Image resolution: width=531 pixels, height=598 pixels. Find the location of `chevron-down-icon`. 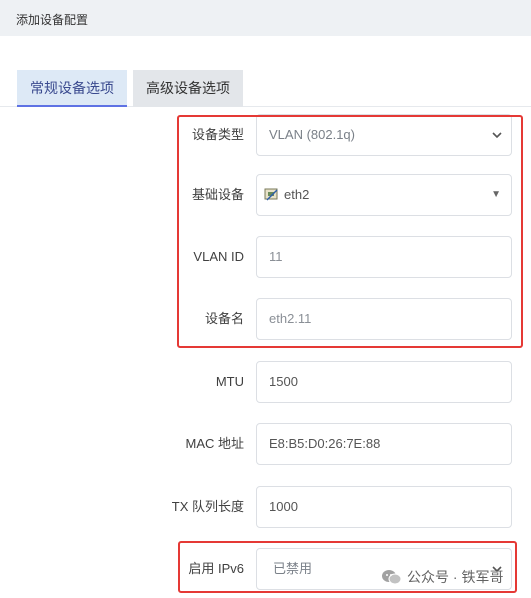

chevron-down-icon is located at coordinates (497, 135).